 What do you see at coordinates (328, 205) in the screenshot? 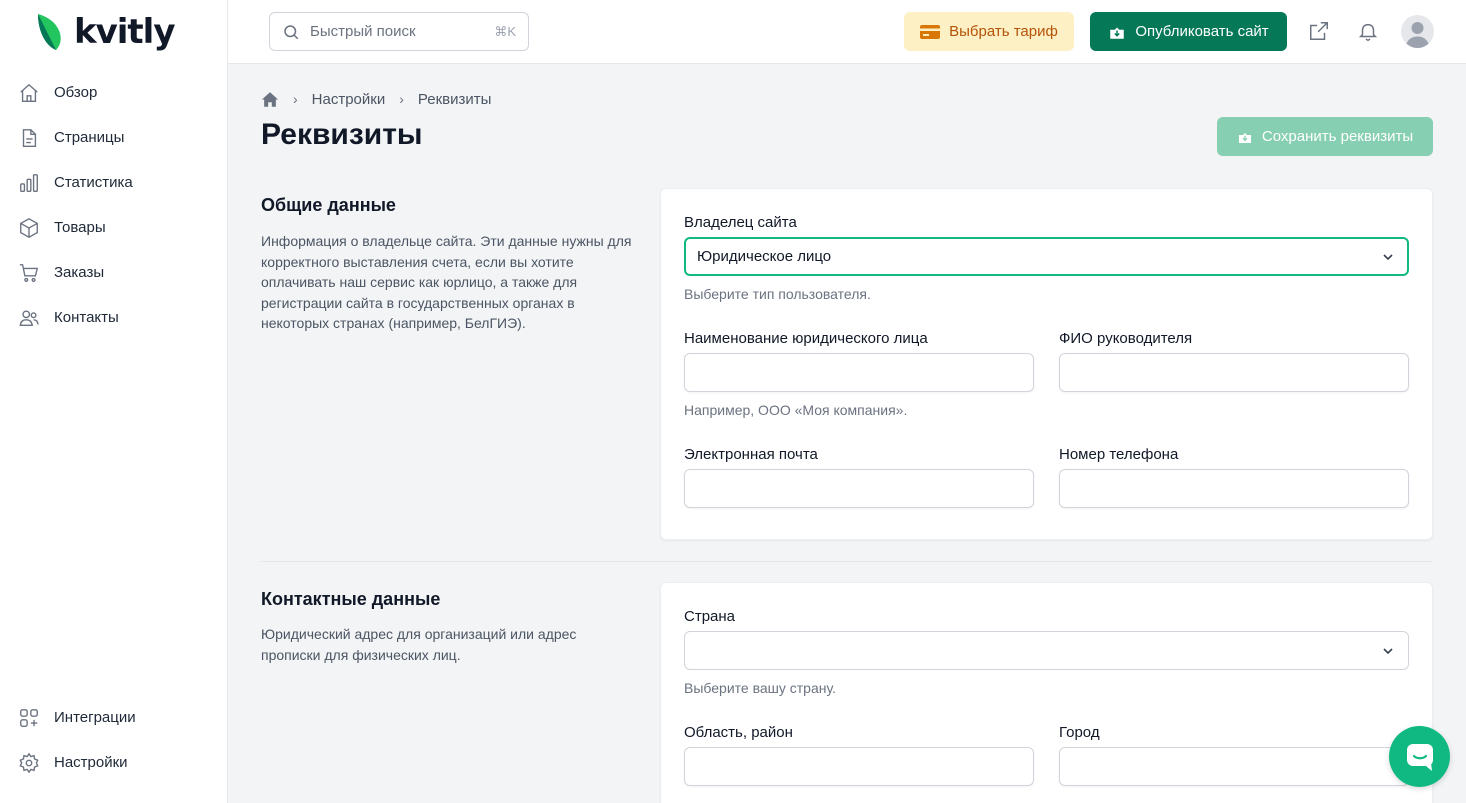
I see `general-section-title: Общие данные` at bounding box center [328, 205].